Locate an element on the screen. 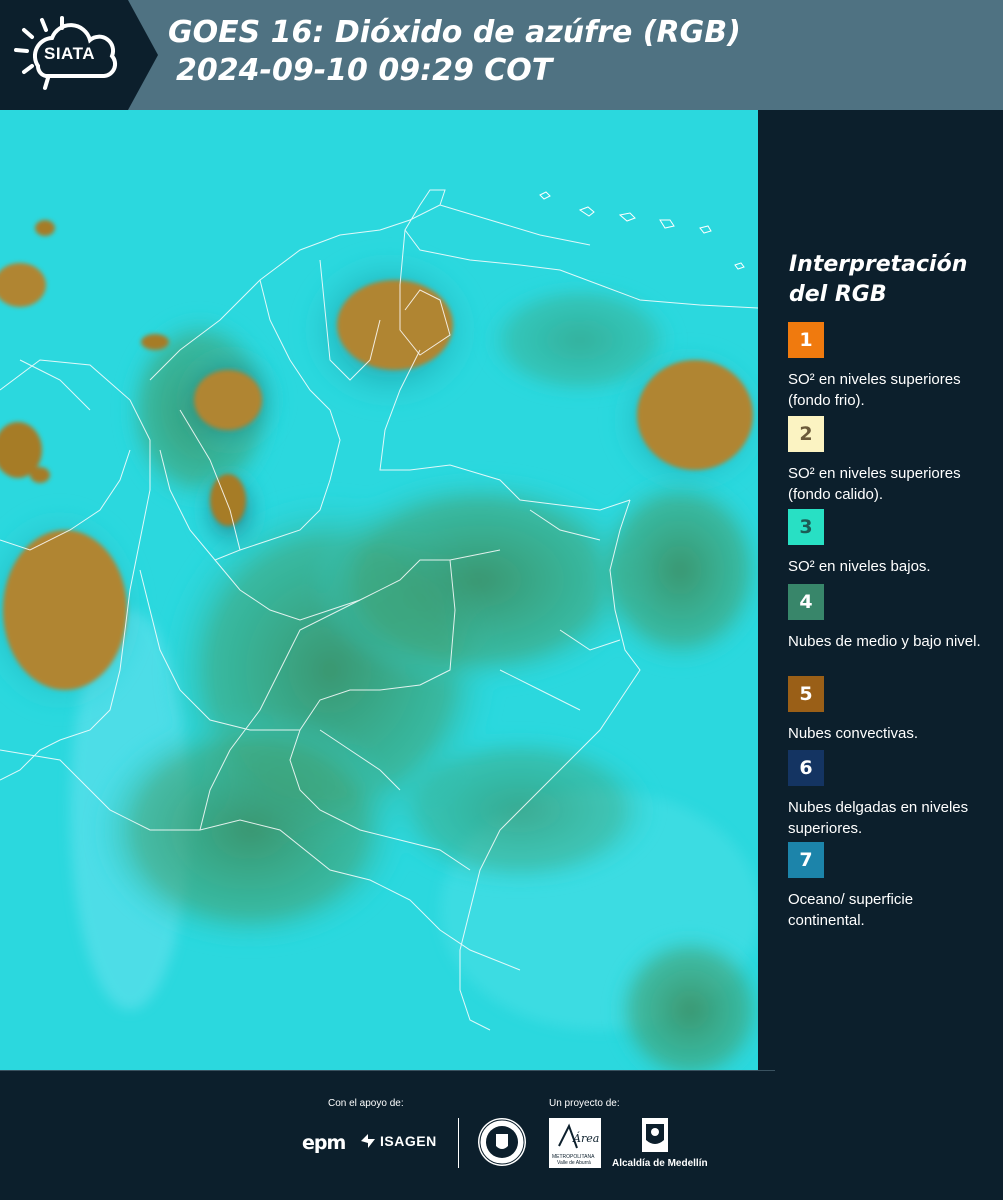 The image size is (1003, 1200). legend-swatch: 5 is located at coordinates (806, 694).